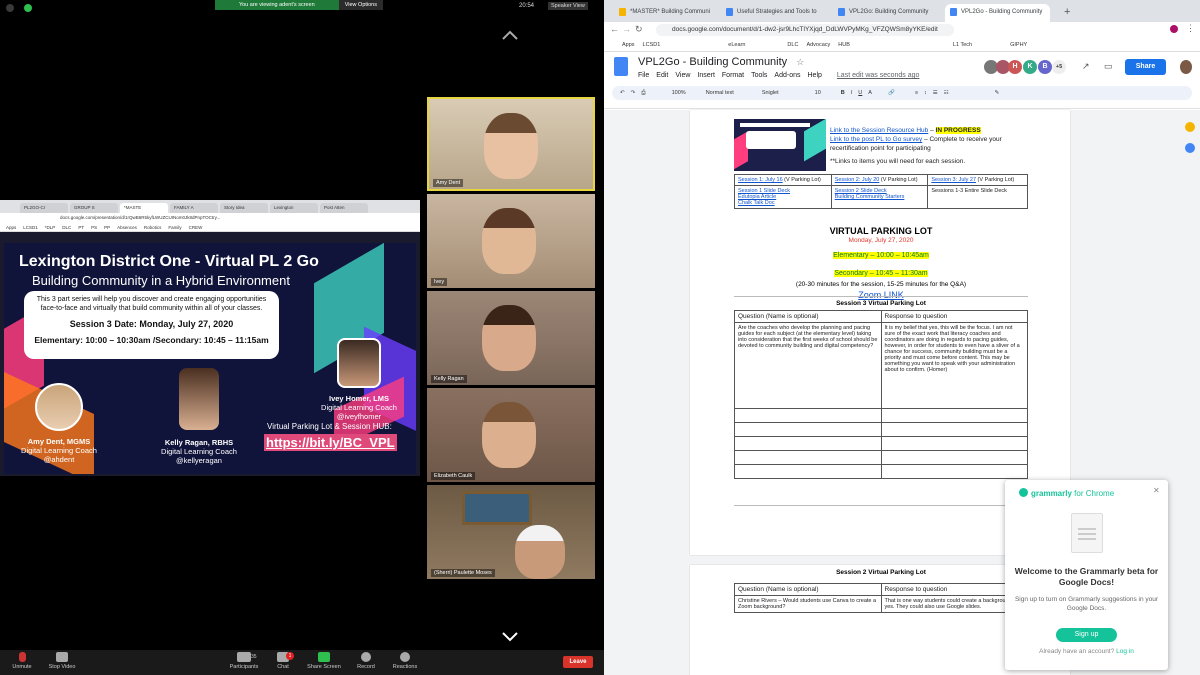  I want to click on resource-link: Chalk Talk Doc, so click(756, 203).